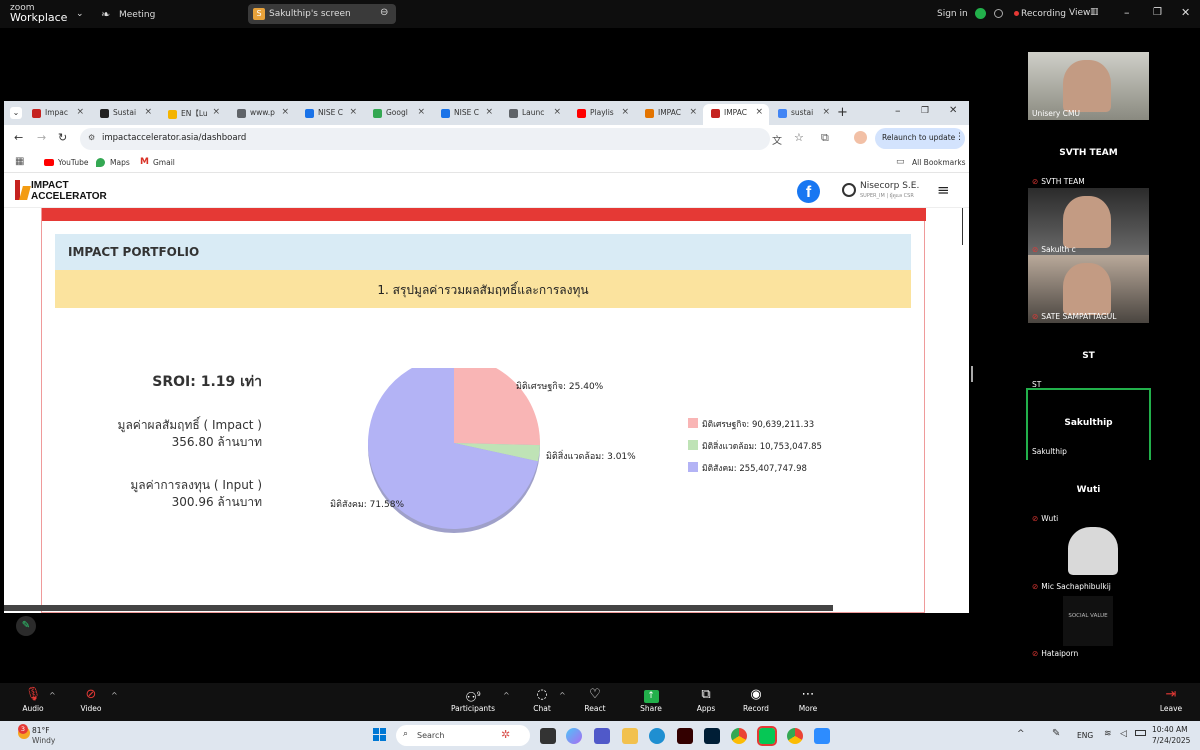 Image resolution: width=1200 pixels, height=750 pixels. I want to click on apps-button: ⧉ Apps, so click(706, 699).